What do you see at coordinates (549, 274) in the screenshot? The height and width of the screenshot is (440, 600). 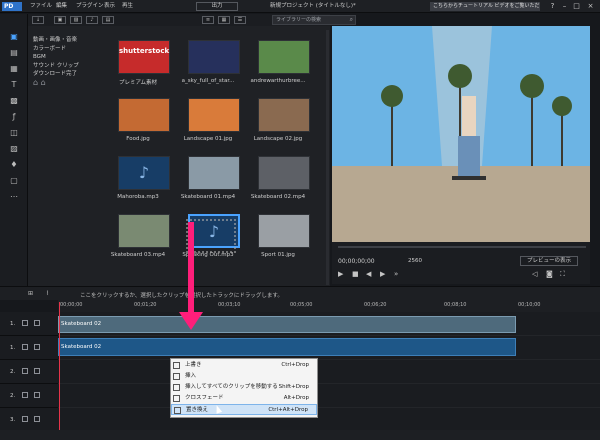 I see `snapshot-icon: ◙` at bounding box center [549, 274].